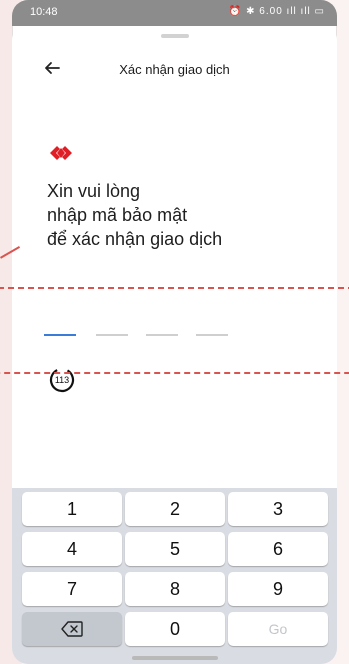 The width and height of the screenshot is (349, 664). What do you see at coordinates (278, 549) in the screenshot?
I see `key-6: 6` at bounding box center [278, 549].